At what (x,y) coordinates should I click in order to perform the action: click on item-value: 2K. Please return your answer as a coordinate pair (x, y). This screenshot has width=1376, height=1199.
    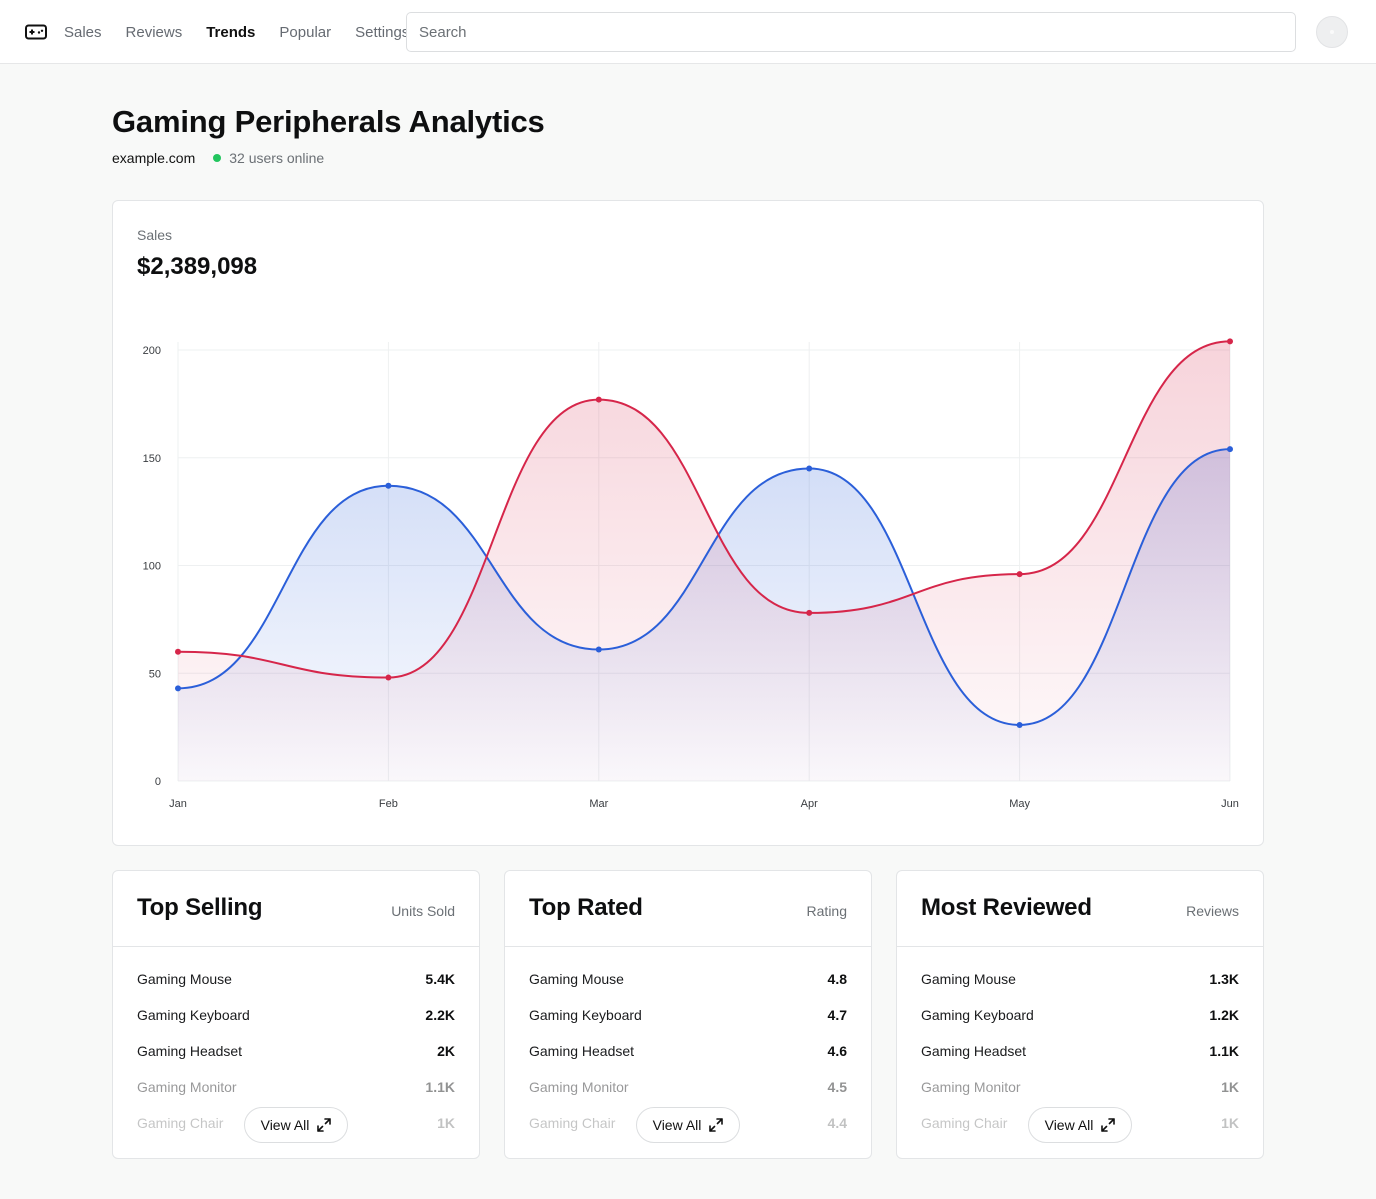
    Looking at the image, I should click on (446, 1051).